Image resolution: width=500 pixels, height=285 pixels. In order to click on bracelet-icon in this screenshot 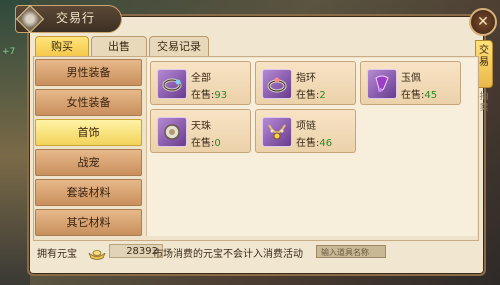, I will do `click(172, 84)`.